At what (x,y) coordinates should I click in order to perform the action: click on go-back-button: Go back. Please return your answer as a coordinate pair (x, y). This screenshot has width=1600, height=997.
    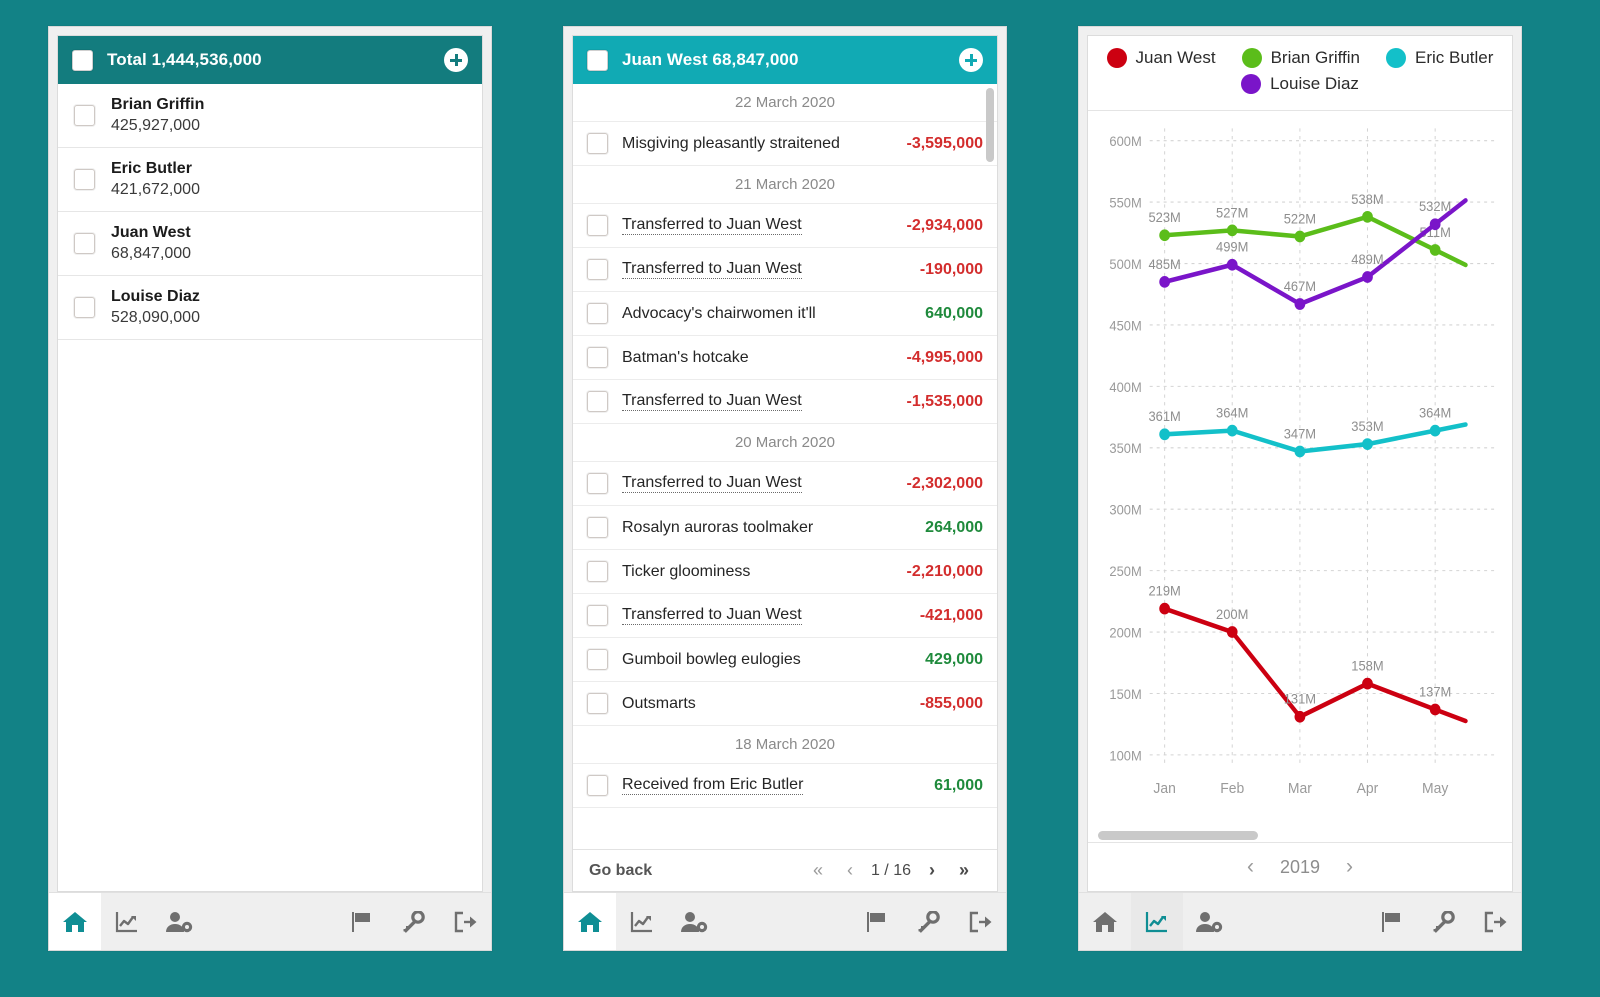
    Looking at the image, I should click on (695, 871).